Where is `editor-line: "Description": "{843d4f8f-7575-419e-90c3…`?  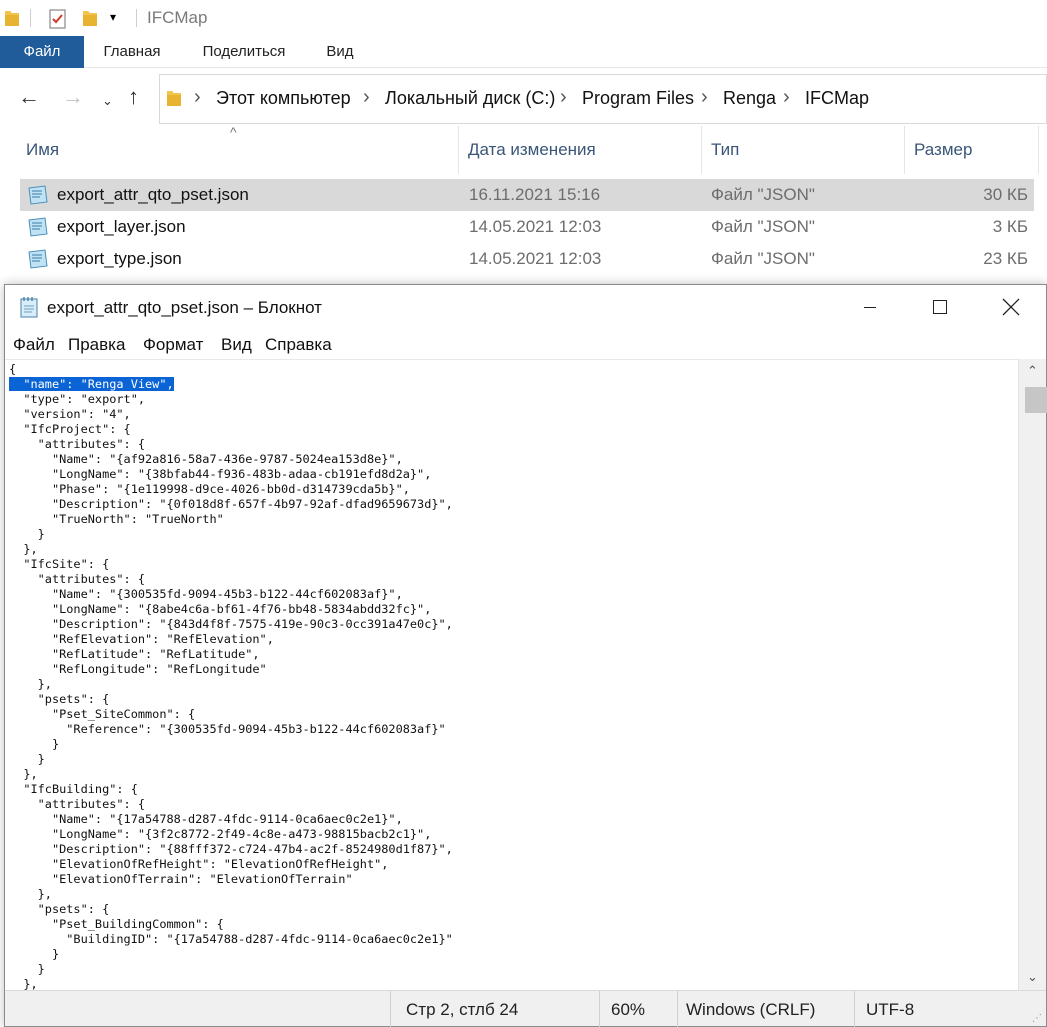
editor-line: "Description": "{843d4f8f-7575-419e-90c3… is located at coordinates (231, 624).